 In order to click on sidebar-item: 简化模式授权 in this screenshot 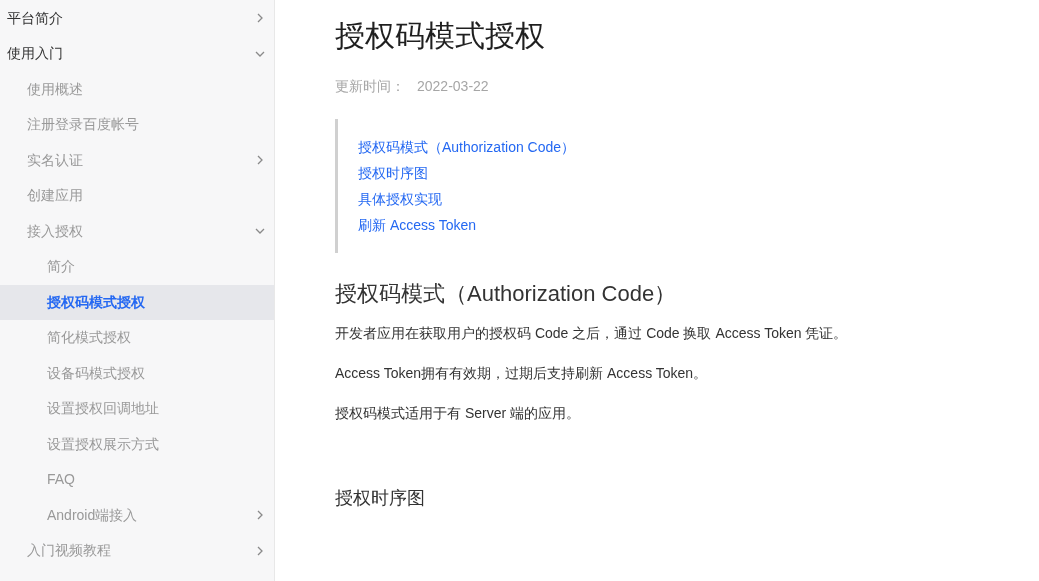, I will do `click(137, 338)`.